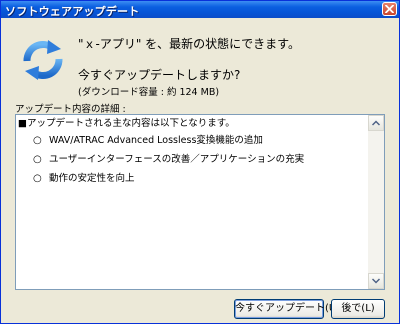 This screenshot has width=400, height=324. I want to click on details-intro: ■アップデートされる主な内容は以下となります。, so click(126, 123).